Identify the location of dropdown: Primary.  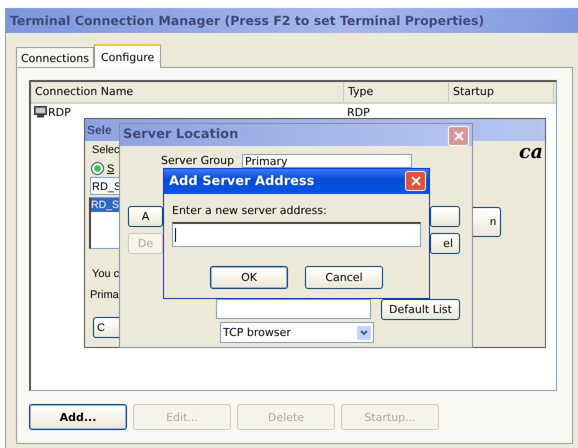
(327, 161).